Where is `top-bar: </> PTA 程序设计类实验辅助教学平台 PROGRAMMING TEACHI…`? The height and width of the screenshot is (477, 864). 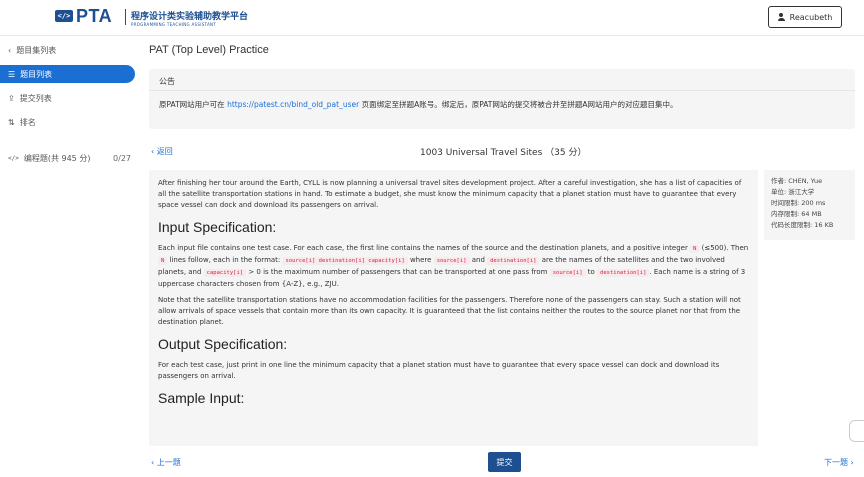 top-bar: </> PTA 程序设计类实验辅助教学平台 PROGRAMMING TEACHI… is located at coordinates (432, 18).